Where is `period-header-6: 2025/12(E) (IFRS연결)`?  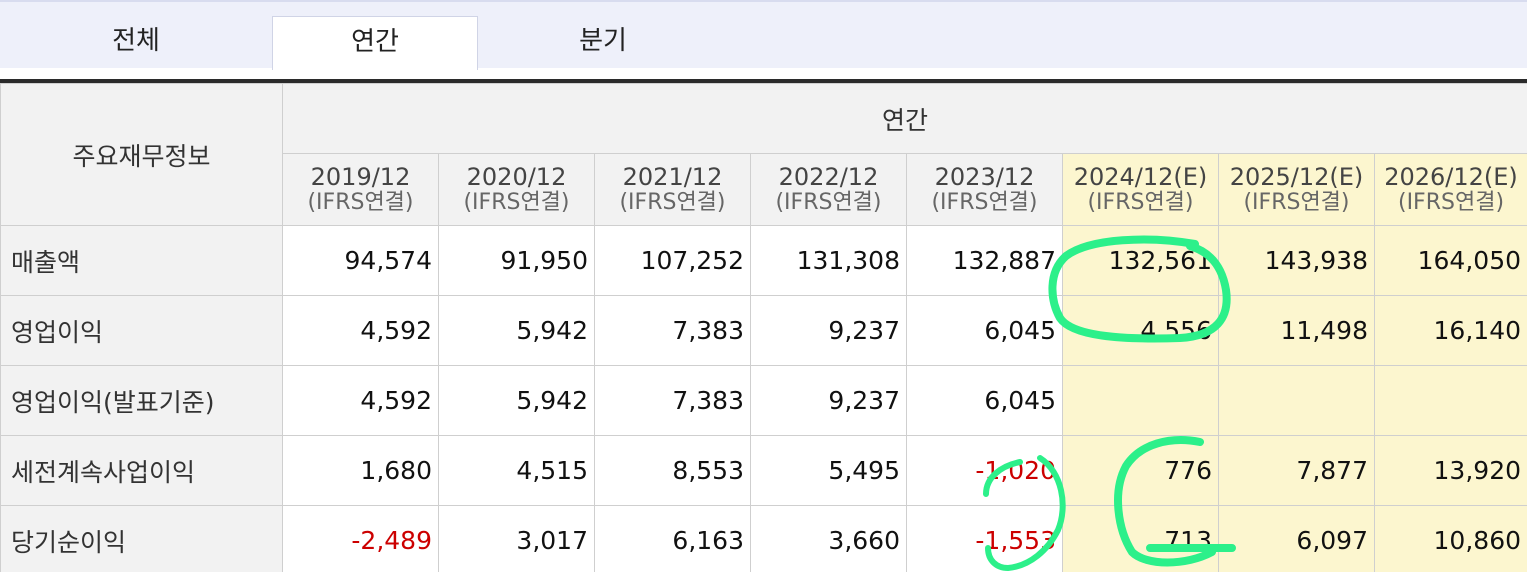 period-header-6: 2025/12(E) (IFRS연결) is located at coordinates (1296, 189).